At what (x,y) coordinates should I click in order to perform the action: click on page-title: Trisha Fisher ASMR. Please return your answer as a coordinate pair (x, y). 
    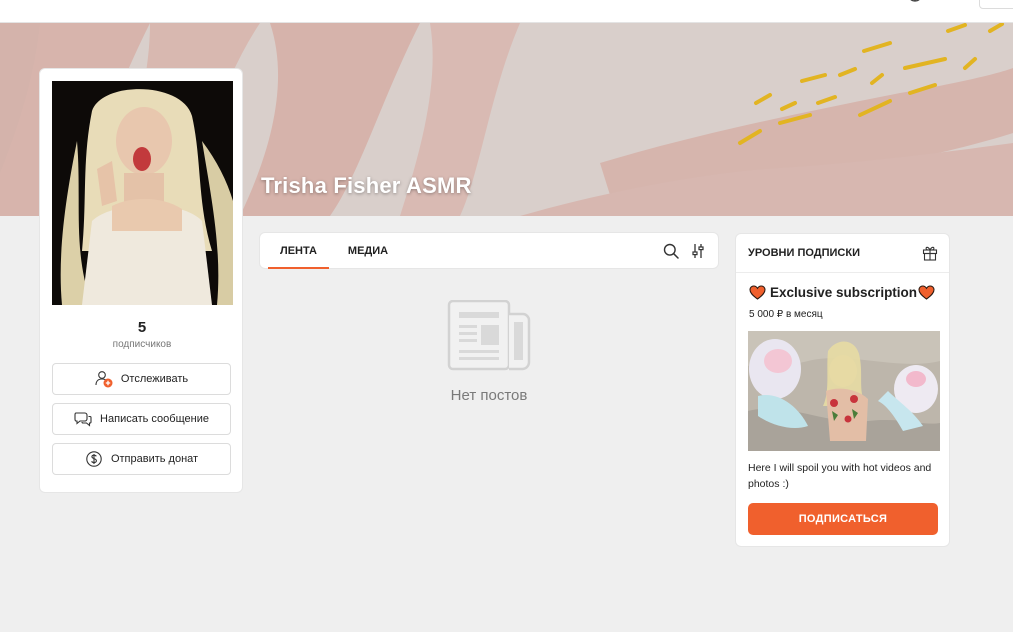
    Looking at the image, I should click on (366, 185).